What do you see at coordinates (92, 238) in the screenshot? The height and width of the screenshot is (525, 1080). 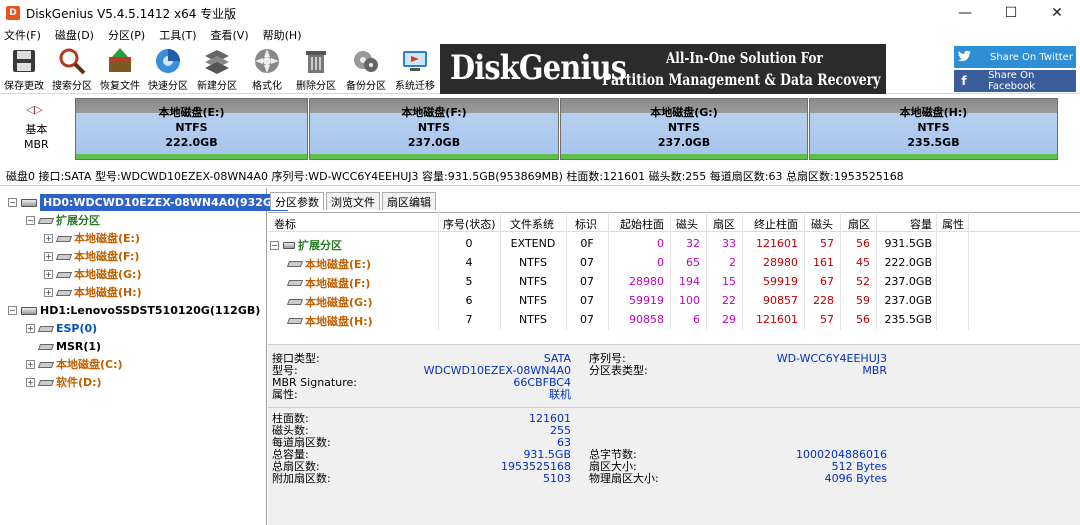 I see `tree-item-e: + 本地磁盘(E:)` at bounding box center [92, 238].